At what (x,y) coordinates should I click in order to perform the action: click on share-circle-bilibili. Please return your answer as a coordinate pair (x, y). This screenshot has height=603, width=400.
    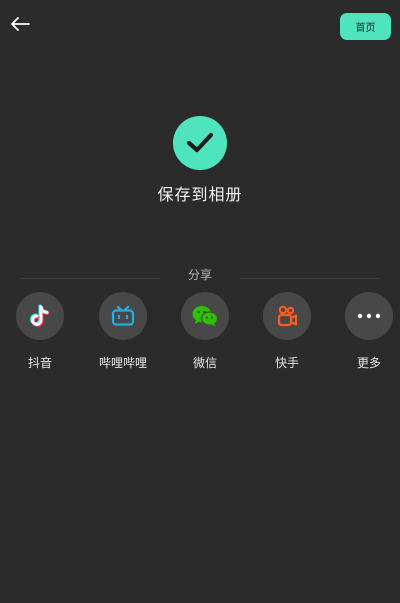
    Looking at the image, I should click on (123, 316).